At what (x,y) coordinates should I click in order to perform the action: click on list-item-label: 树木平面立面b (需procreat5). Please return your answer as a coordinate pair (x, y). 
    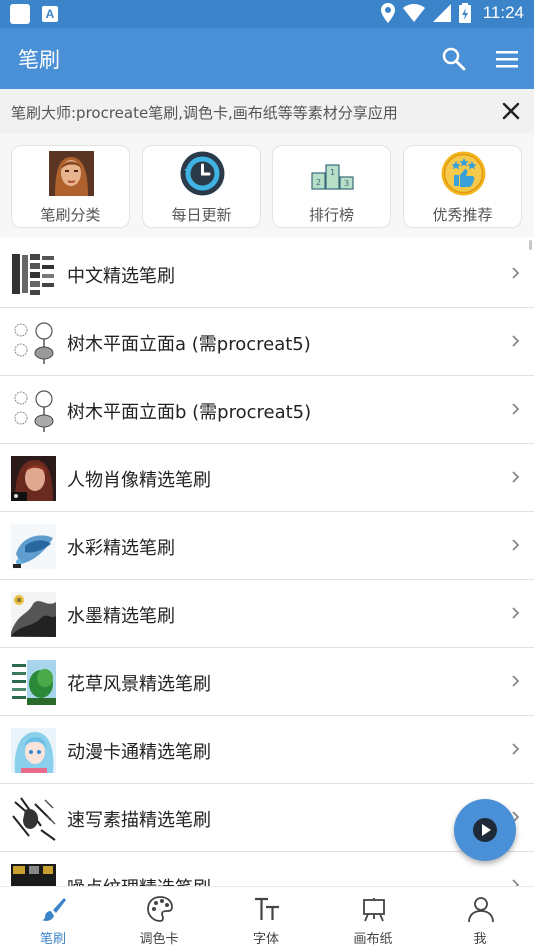
    Looking at the image, I should click on (189, 412).